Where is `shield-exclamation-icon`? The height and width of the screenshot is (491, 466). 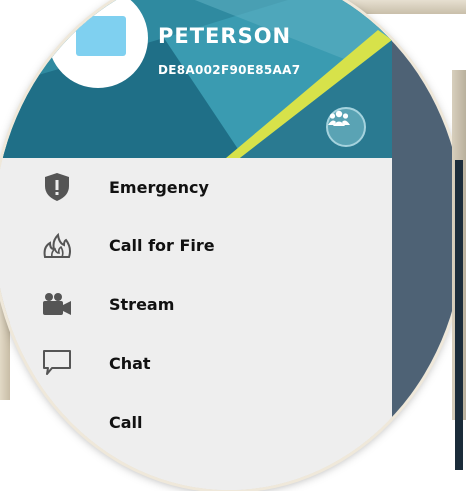
shield-exclamation-icon is located at coordinates (57, 187).